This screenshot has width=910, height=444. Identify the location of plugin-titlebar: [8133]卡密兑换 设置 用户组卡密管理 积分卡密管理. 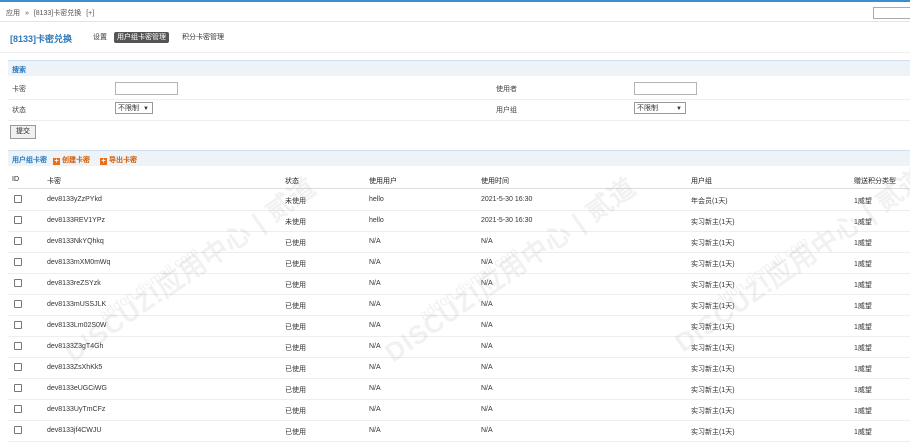
(455, 37).